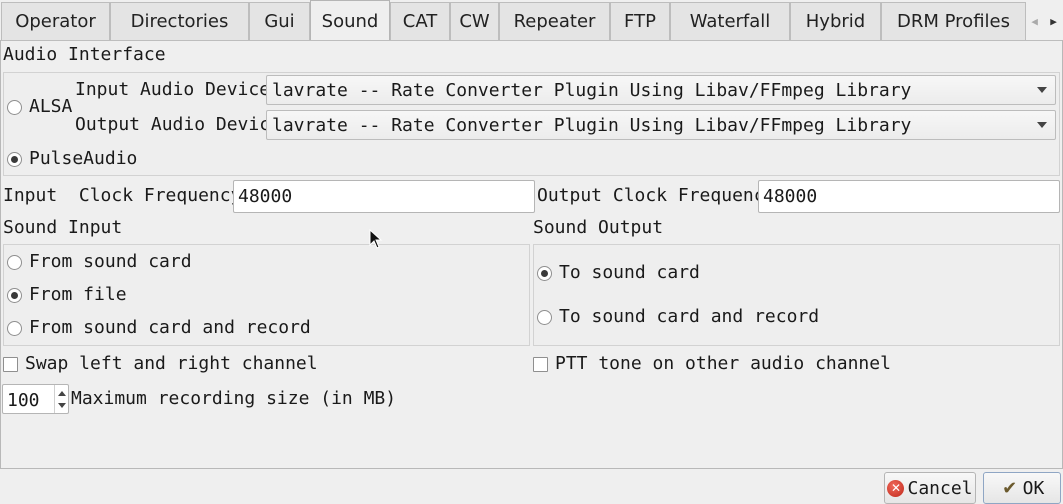 This screenshot has height=504, width=1063. What do you see at coordinates (1033, 488) in the screenshot?
I see `ok-button-label: OK` at bounding box center [1033, 488].